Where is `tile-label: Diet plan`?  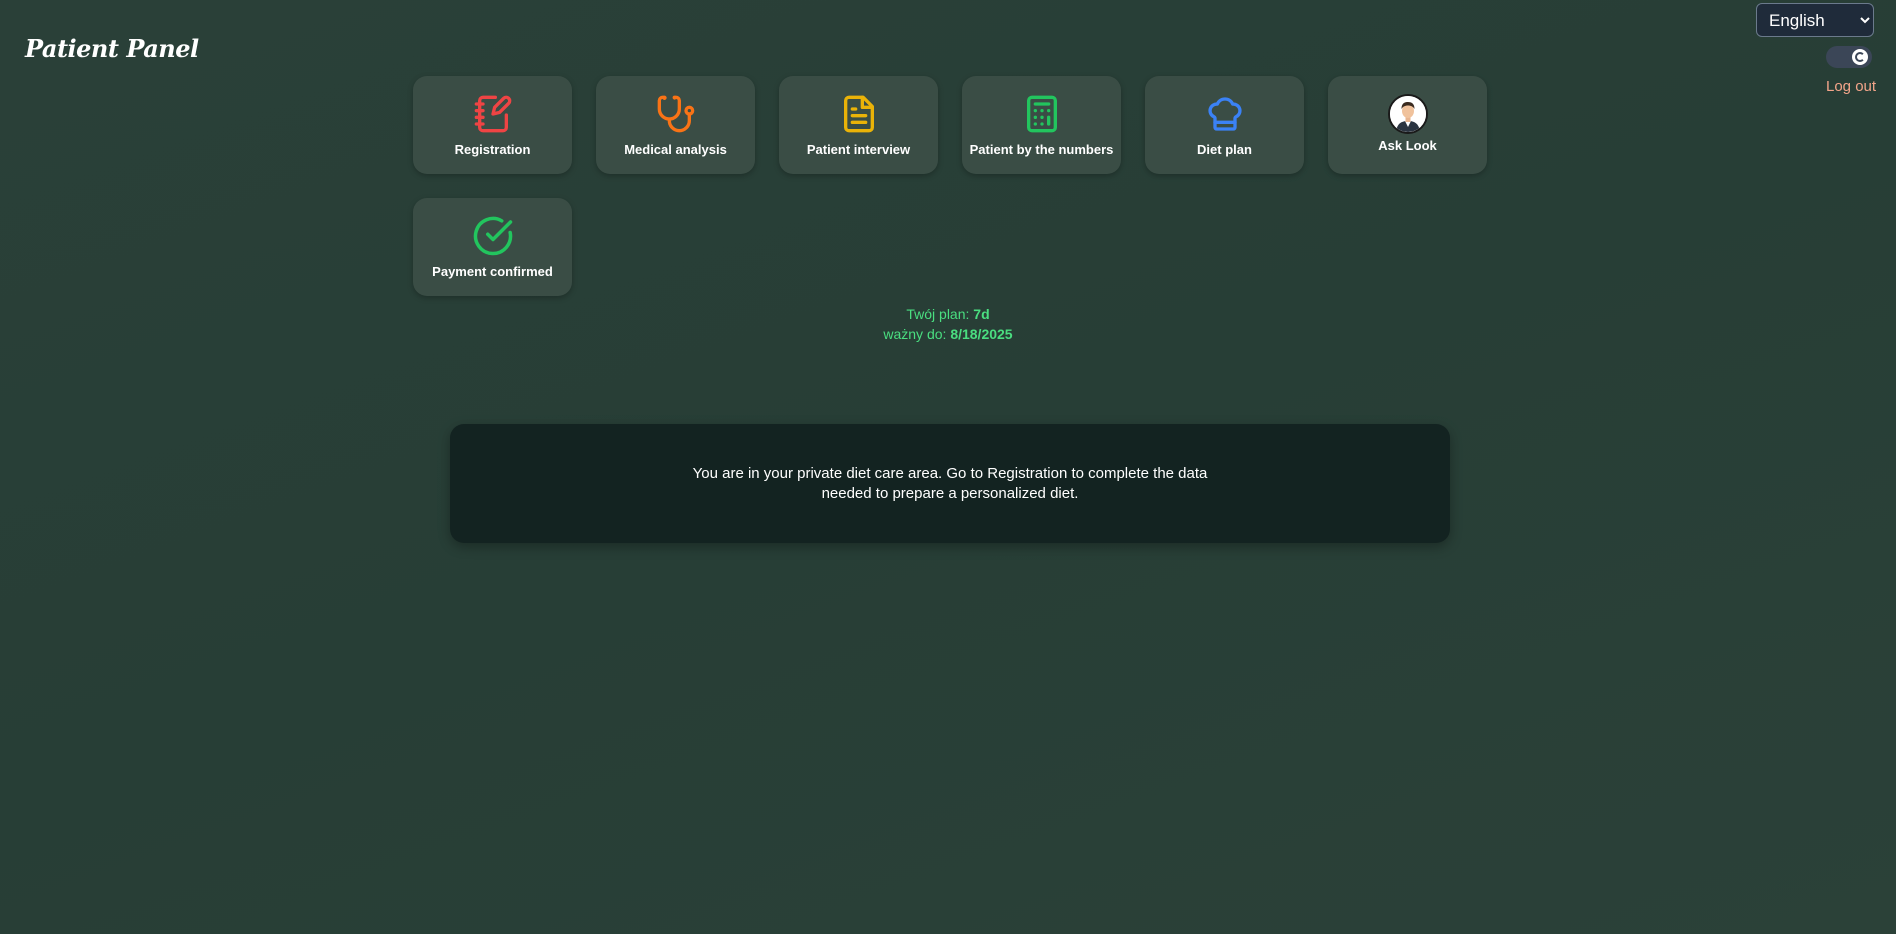
tile-label: Diet plan is located at coordinates (1224, 149).